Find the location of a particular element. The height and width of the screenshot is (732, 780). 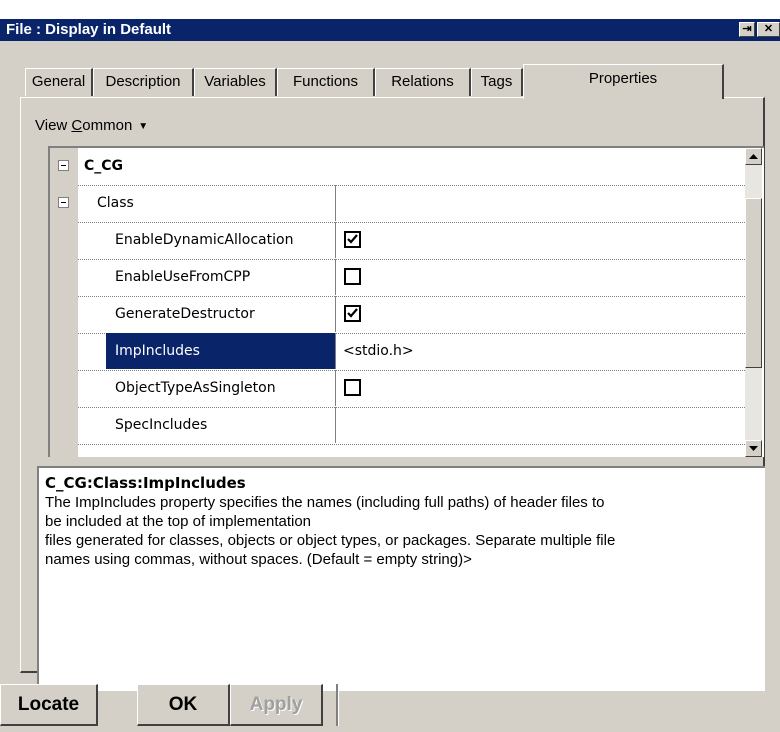

property-name: SpecIncludes is located at coordinates (207, 425).